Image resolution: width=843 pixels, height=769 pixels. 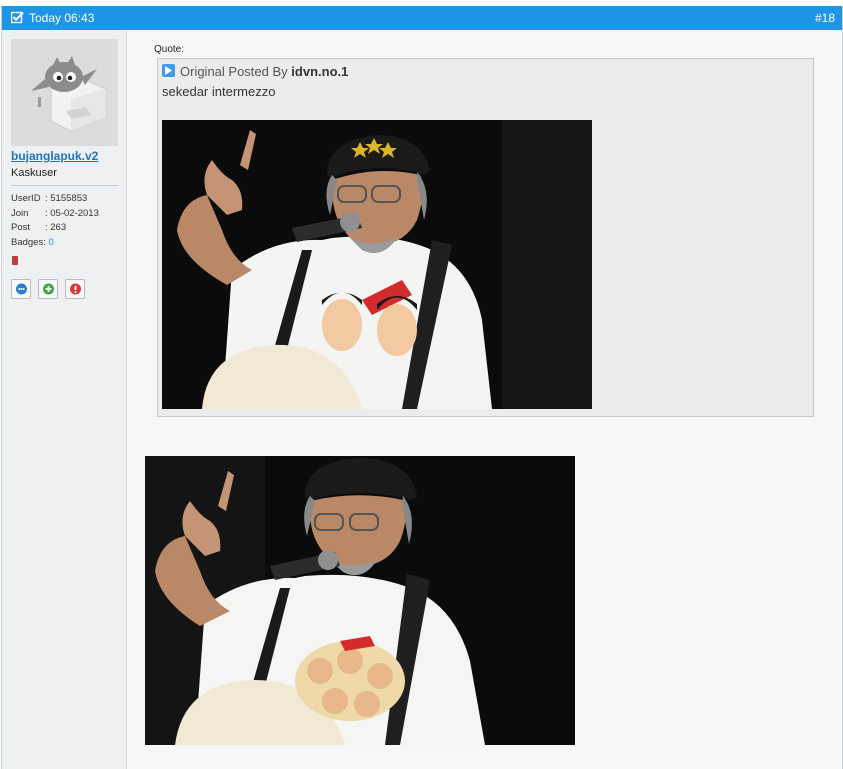 What do you see at coordinates (62, 18) in the screenshot?
I see `post-date: Today 06:43` at bounding box center [62, 18].